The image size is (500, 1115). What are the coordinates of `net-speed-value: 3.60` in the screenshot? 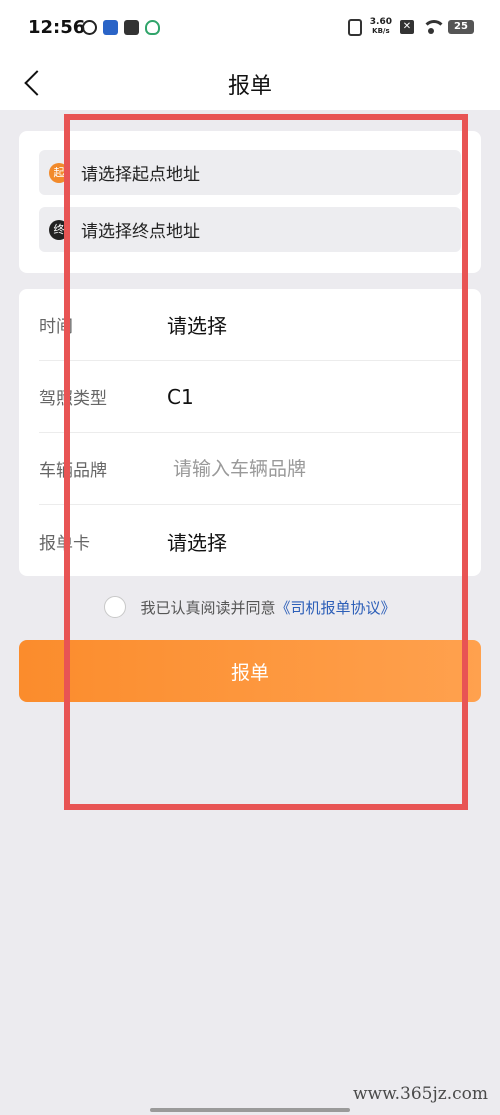 It's located at (380, 22).